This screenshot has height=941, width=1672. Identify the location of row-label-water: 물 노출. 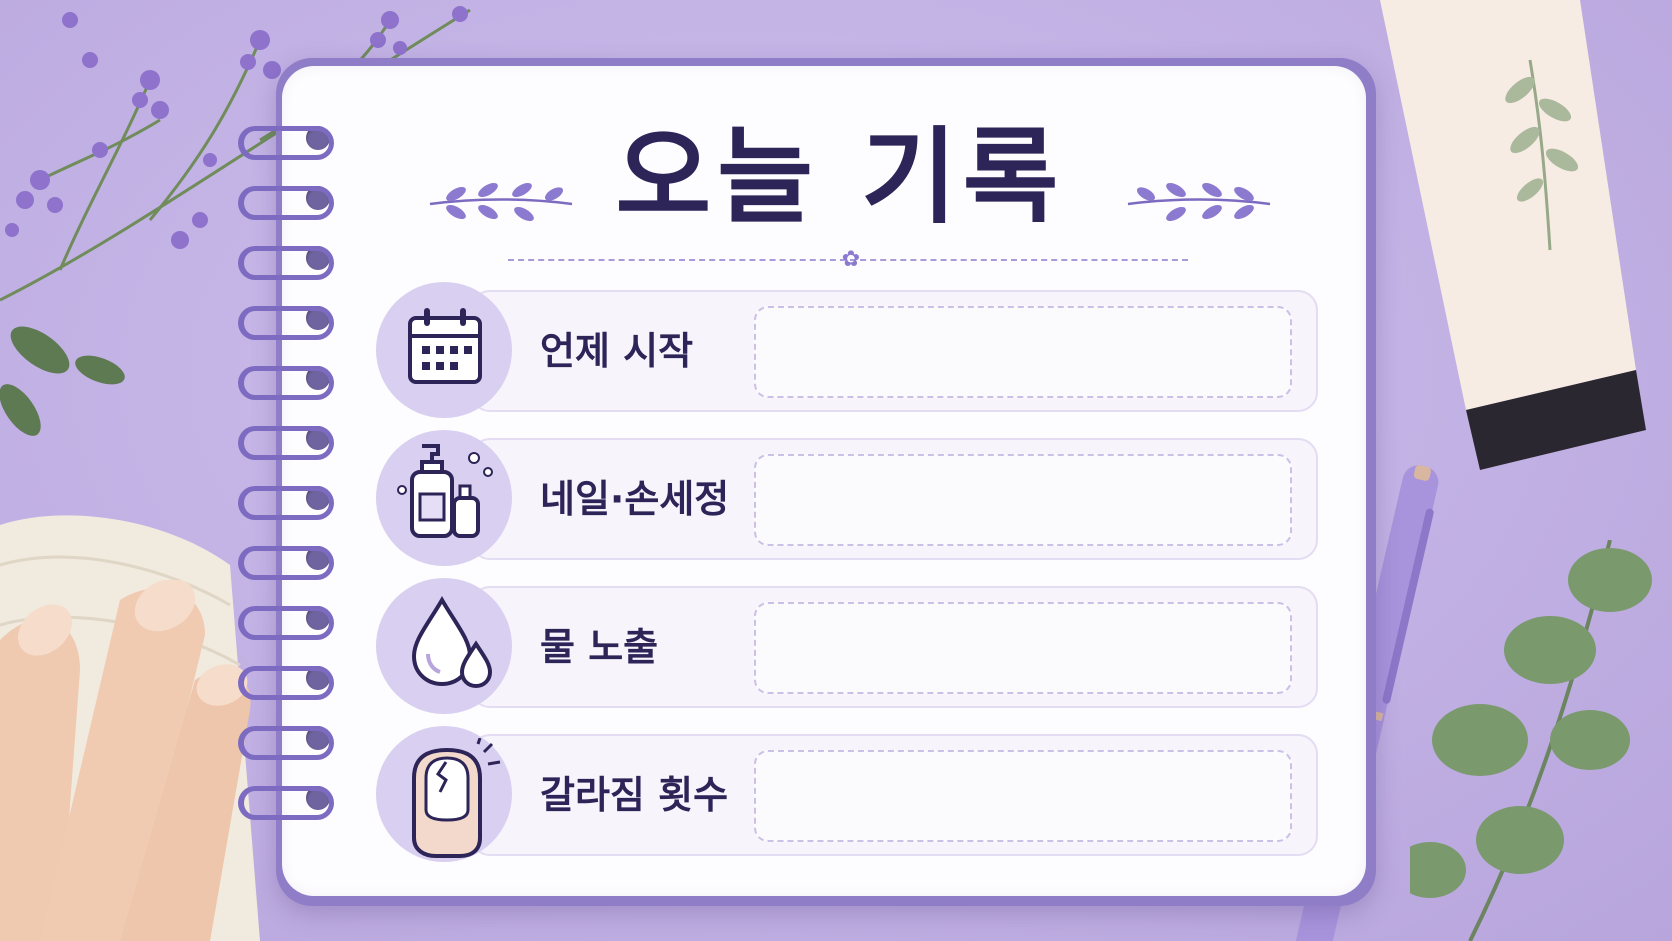
(599, 647).